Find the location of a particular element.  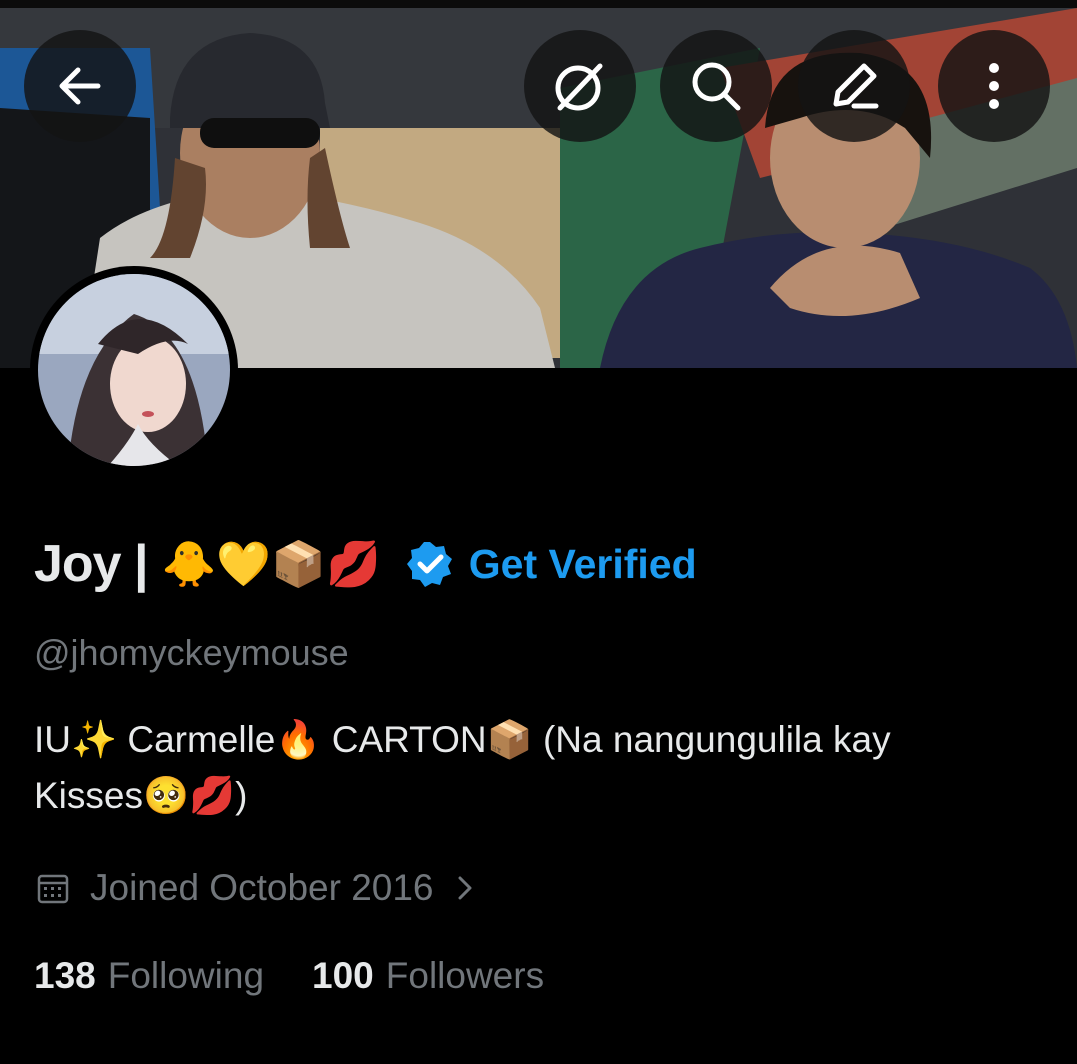

joined-date-row: Joined October 2016 is located at coordinates (257, 888).